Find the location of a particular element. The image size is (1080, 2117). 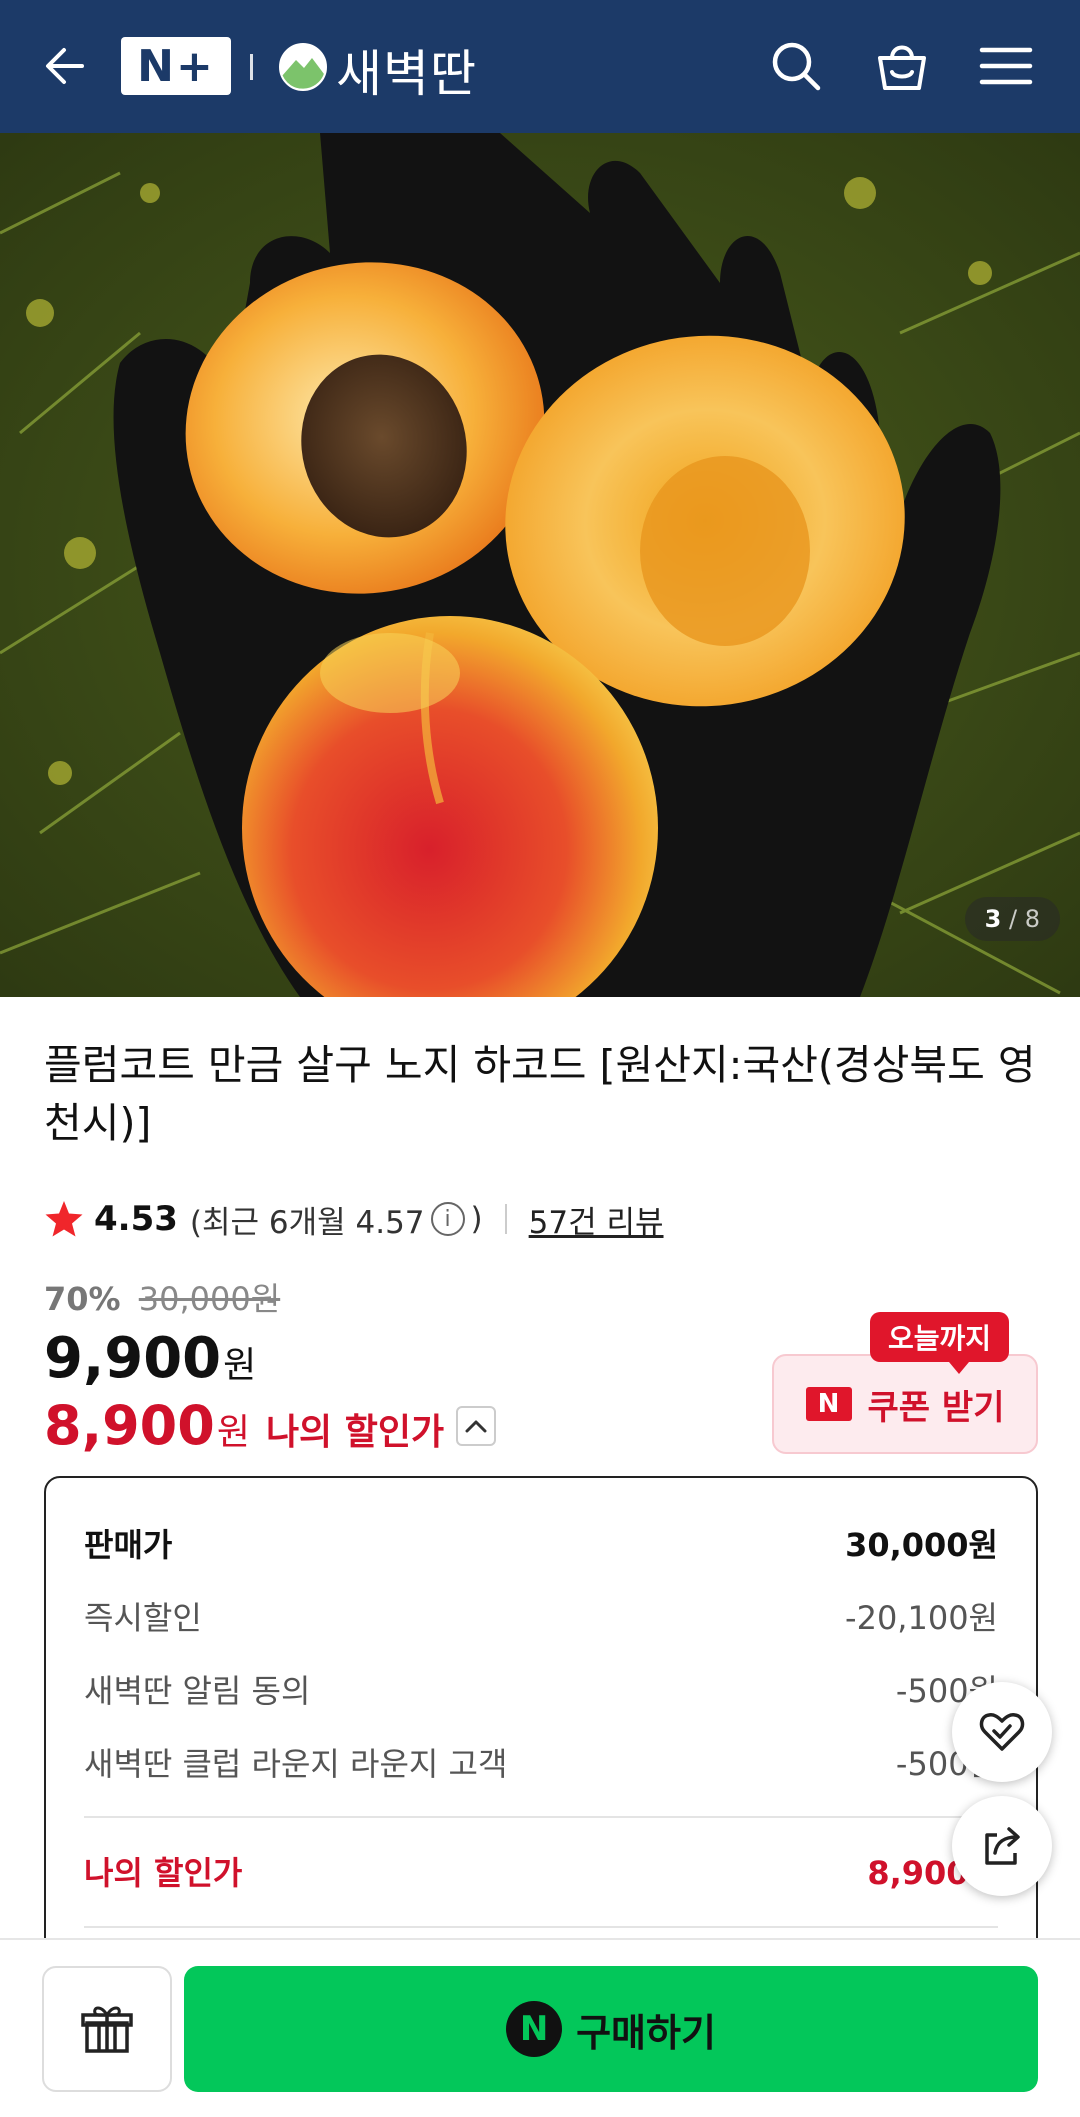

original-price: 30,000원 is located at coordinates (209, 1299).